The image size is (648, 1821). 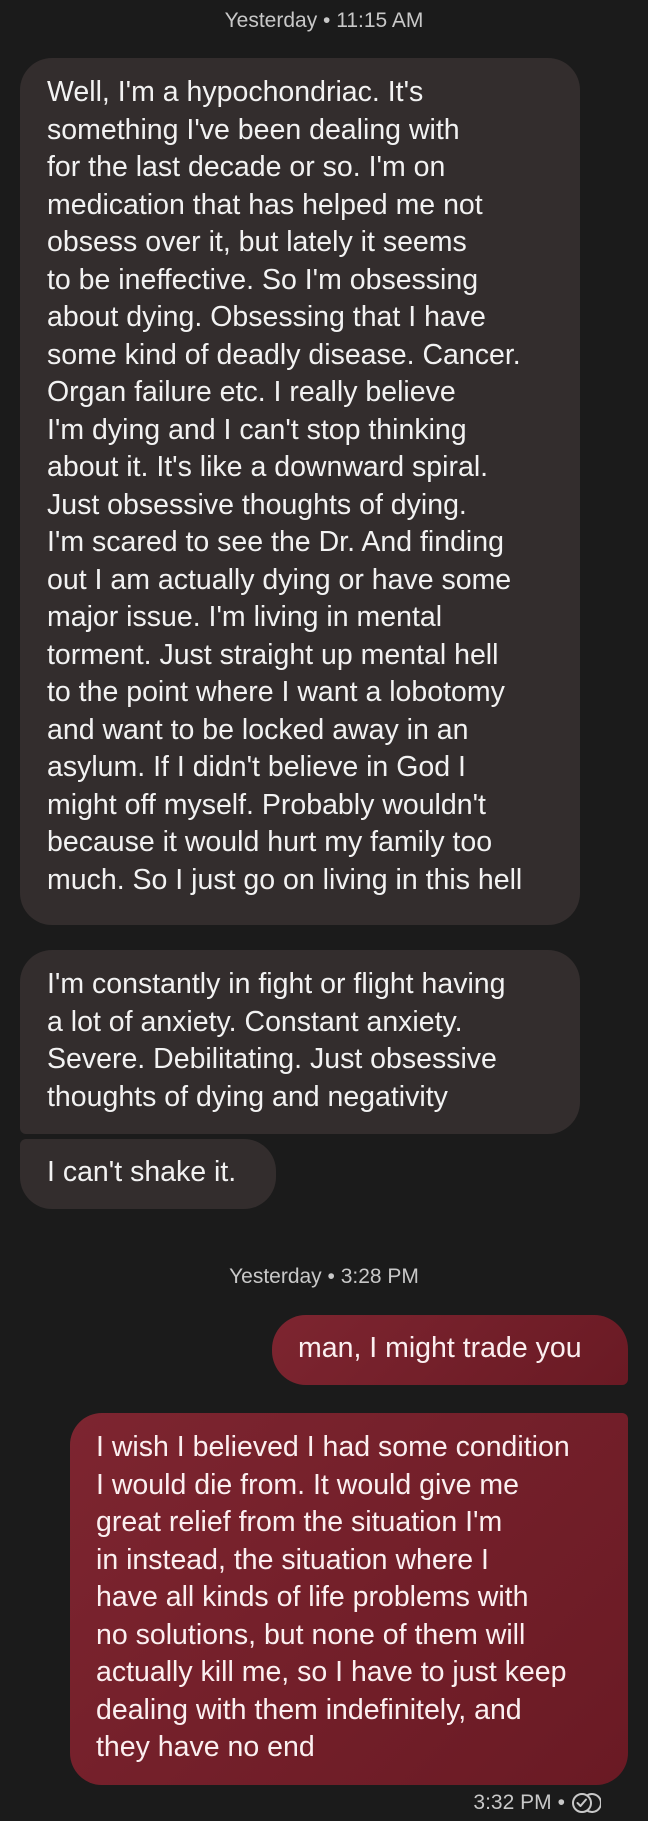 I want to click on read-receipt-icon, so click(x=586, y=1803).